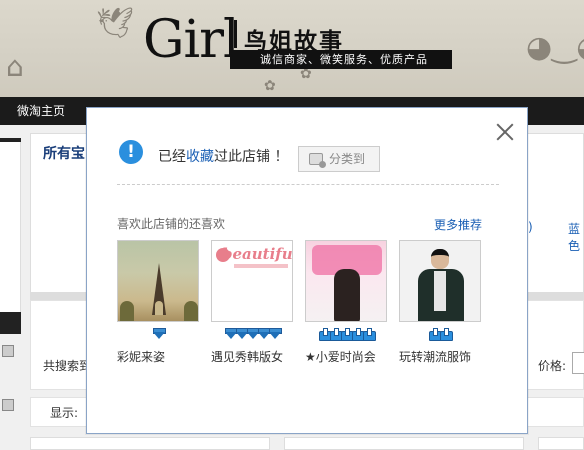 The height and width of the screenshot is (450, 584). What do you see at coordinates (191, 40) in the screenshot?
I see `brand-logo-text: Girl` at bounding box center [191, 40].